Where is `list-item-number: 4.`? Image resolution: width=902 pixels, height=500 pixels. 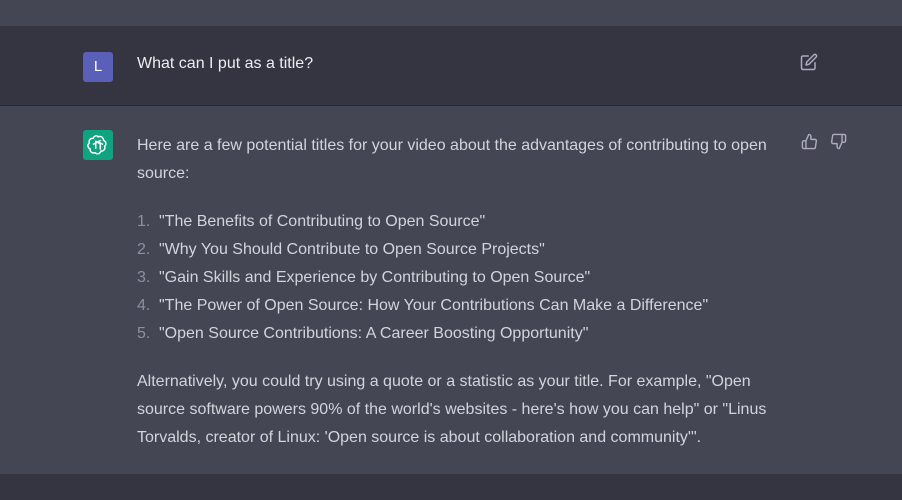
list-item-number: 4. is located at coordinates (144, 305).